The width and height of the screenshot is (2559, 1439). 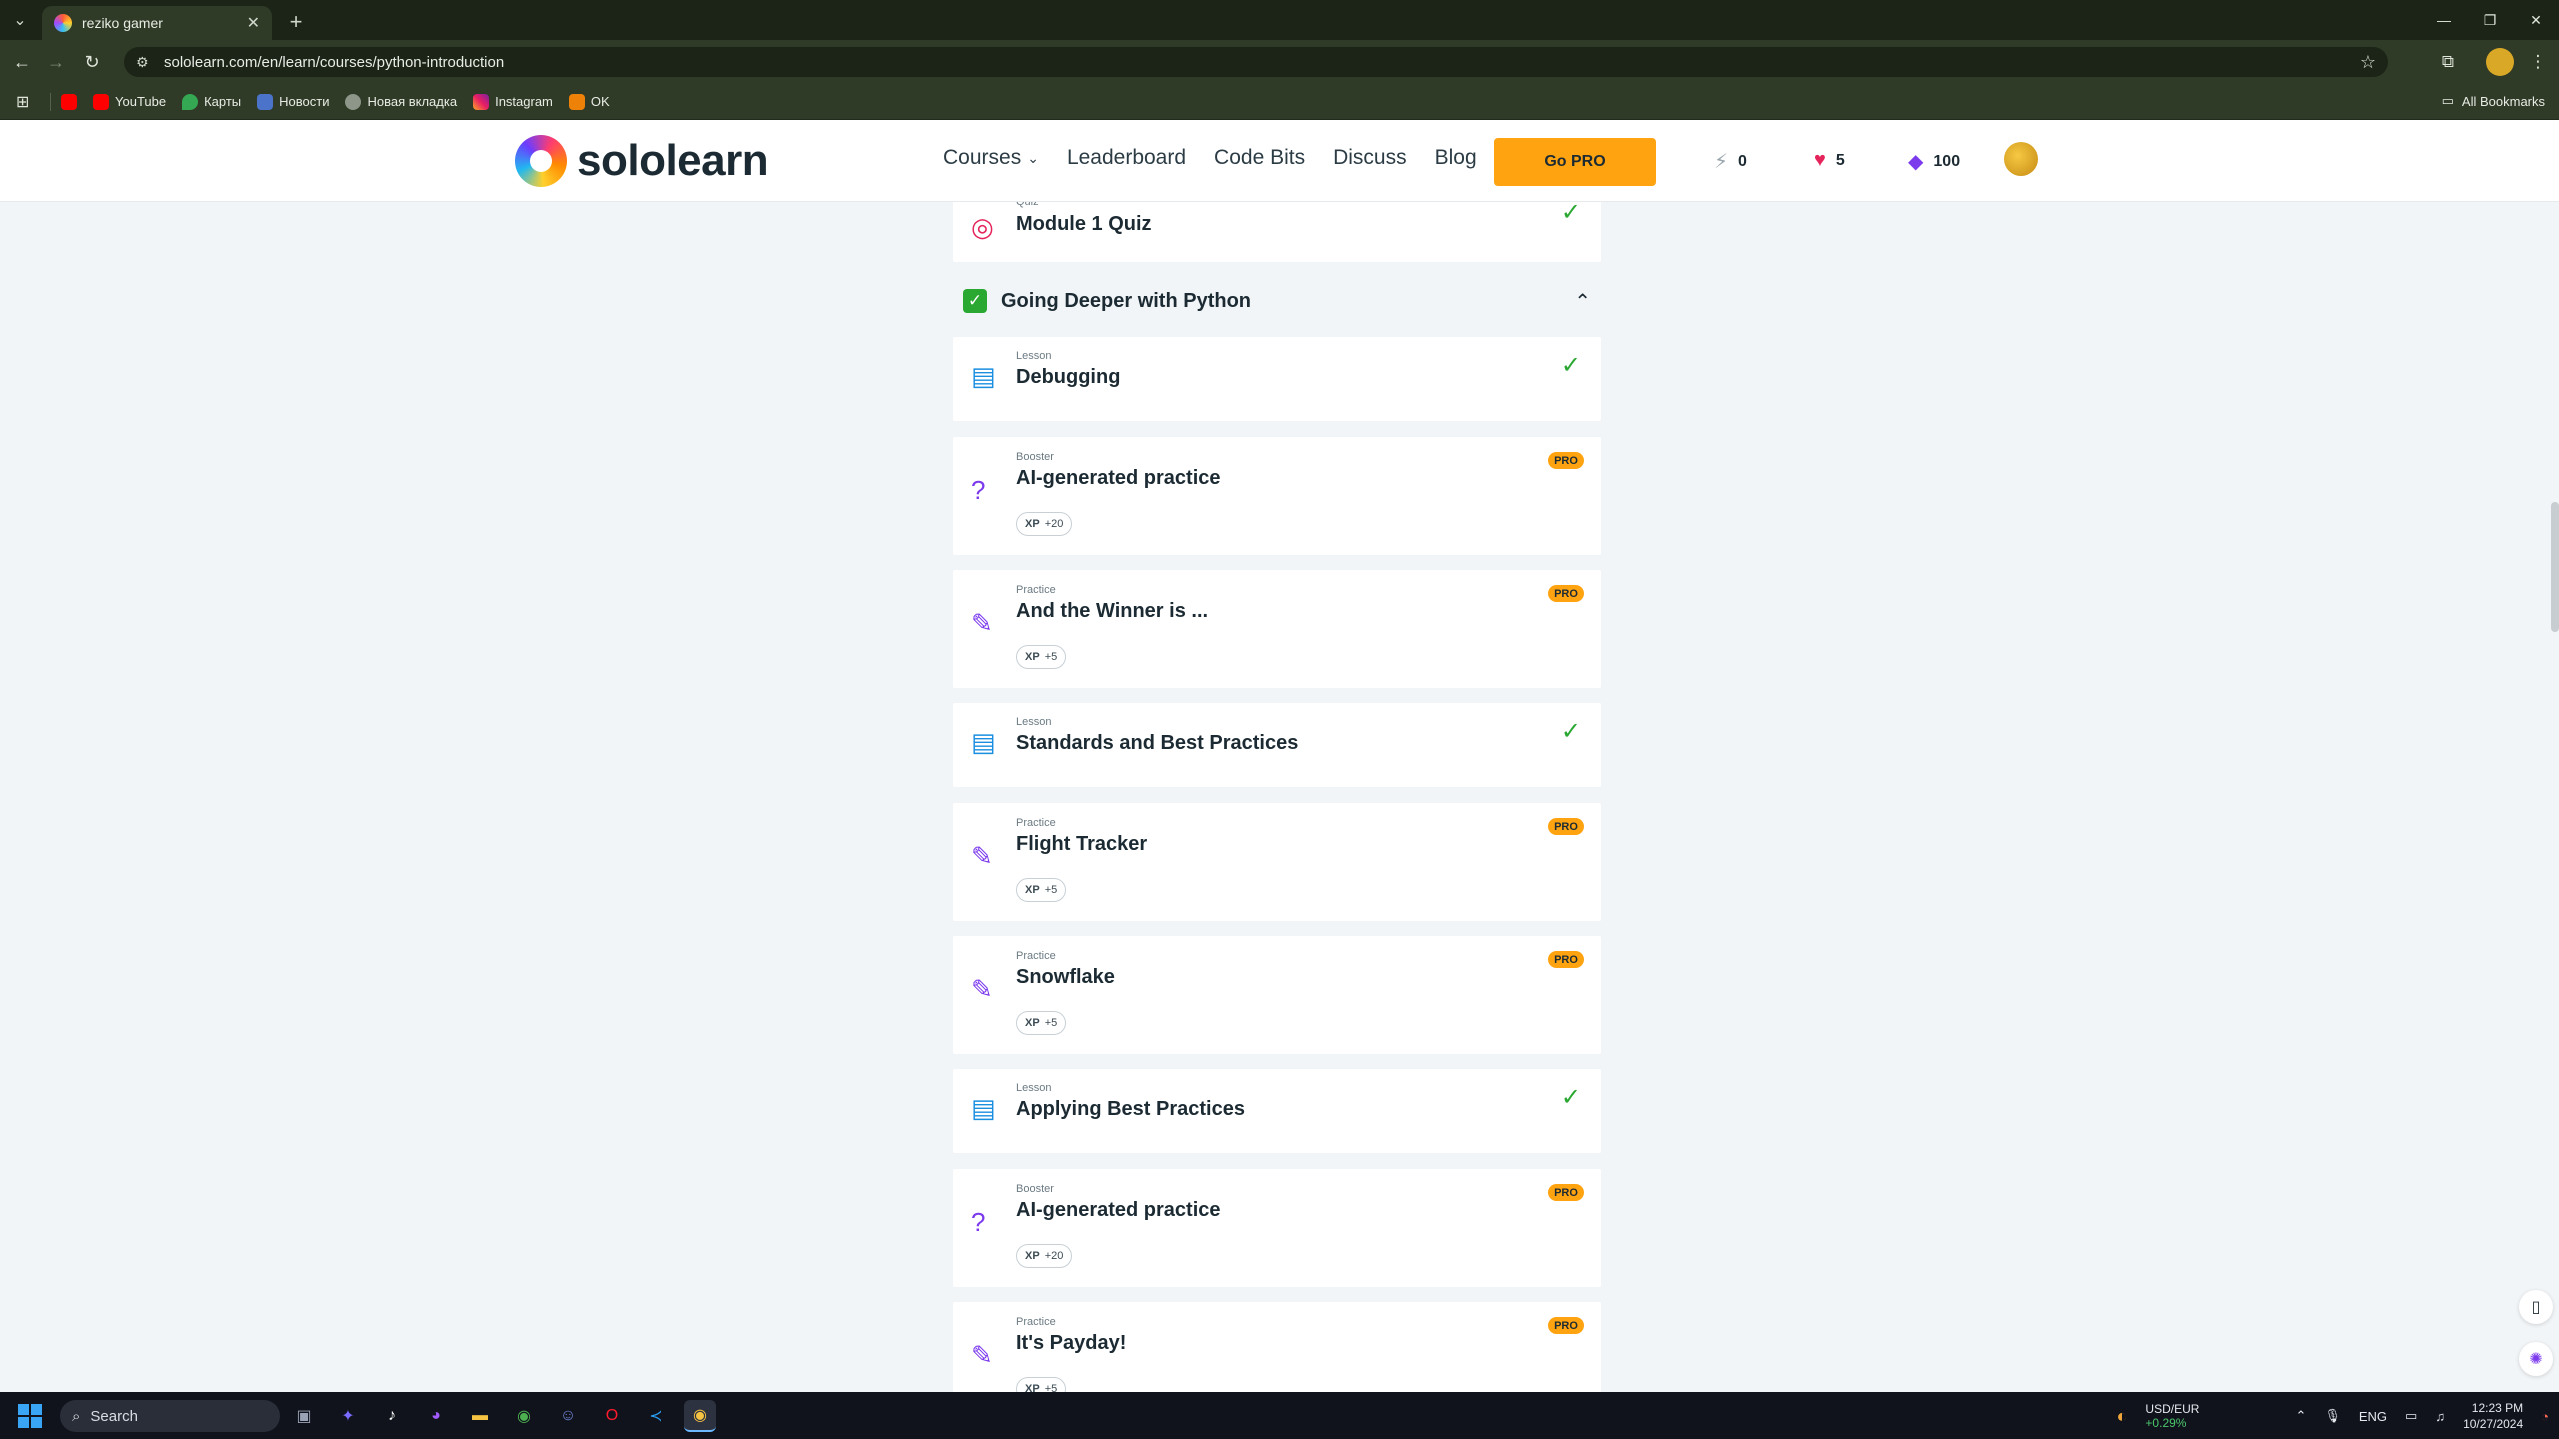 I want to click on nav-code-bits: Code Bits, so click(x=1259, y=158).